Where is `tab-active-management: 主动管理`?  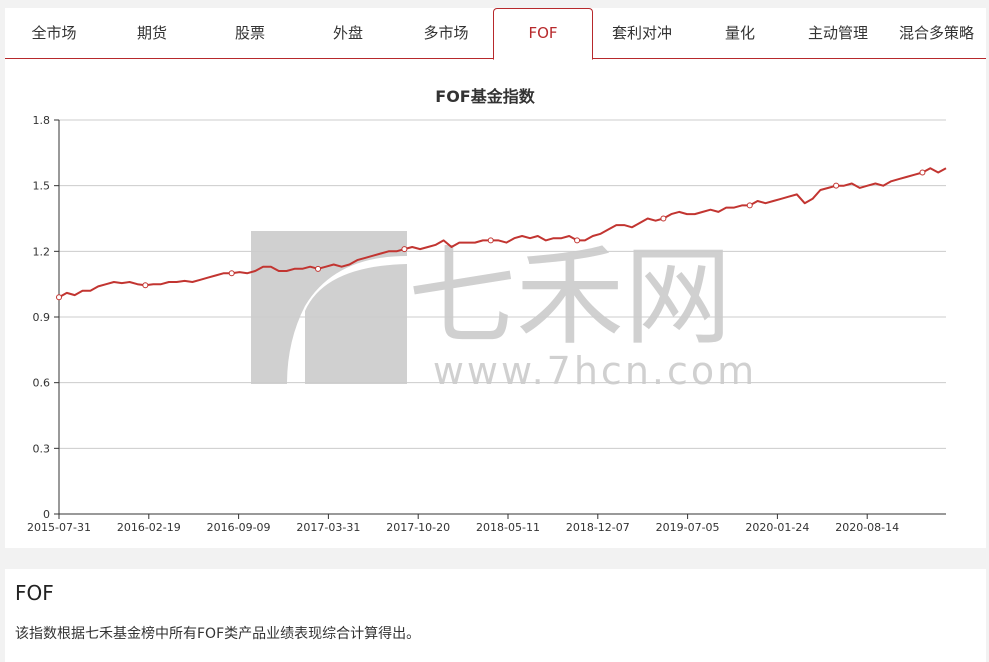 tab-active-management: 主动管理 is located at coordinates (838, 33).